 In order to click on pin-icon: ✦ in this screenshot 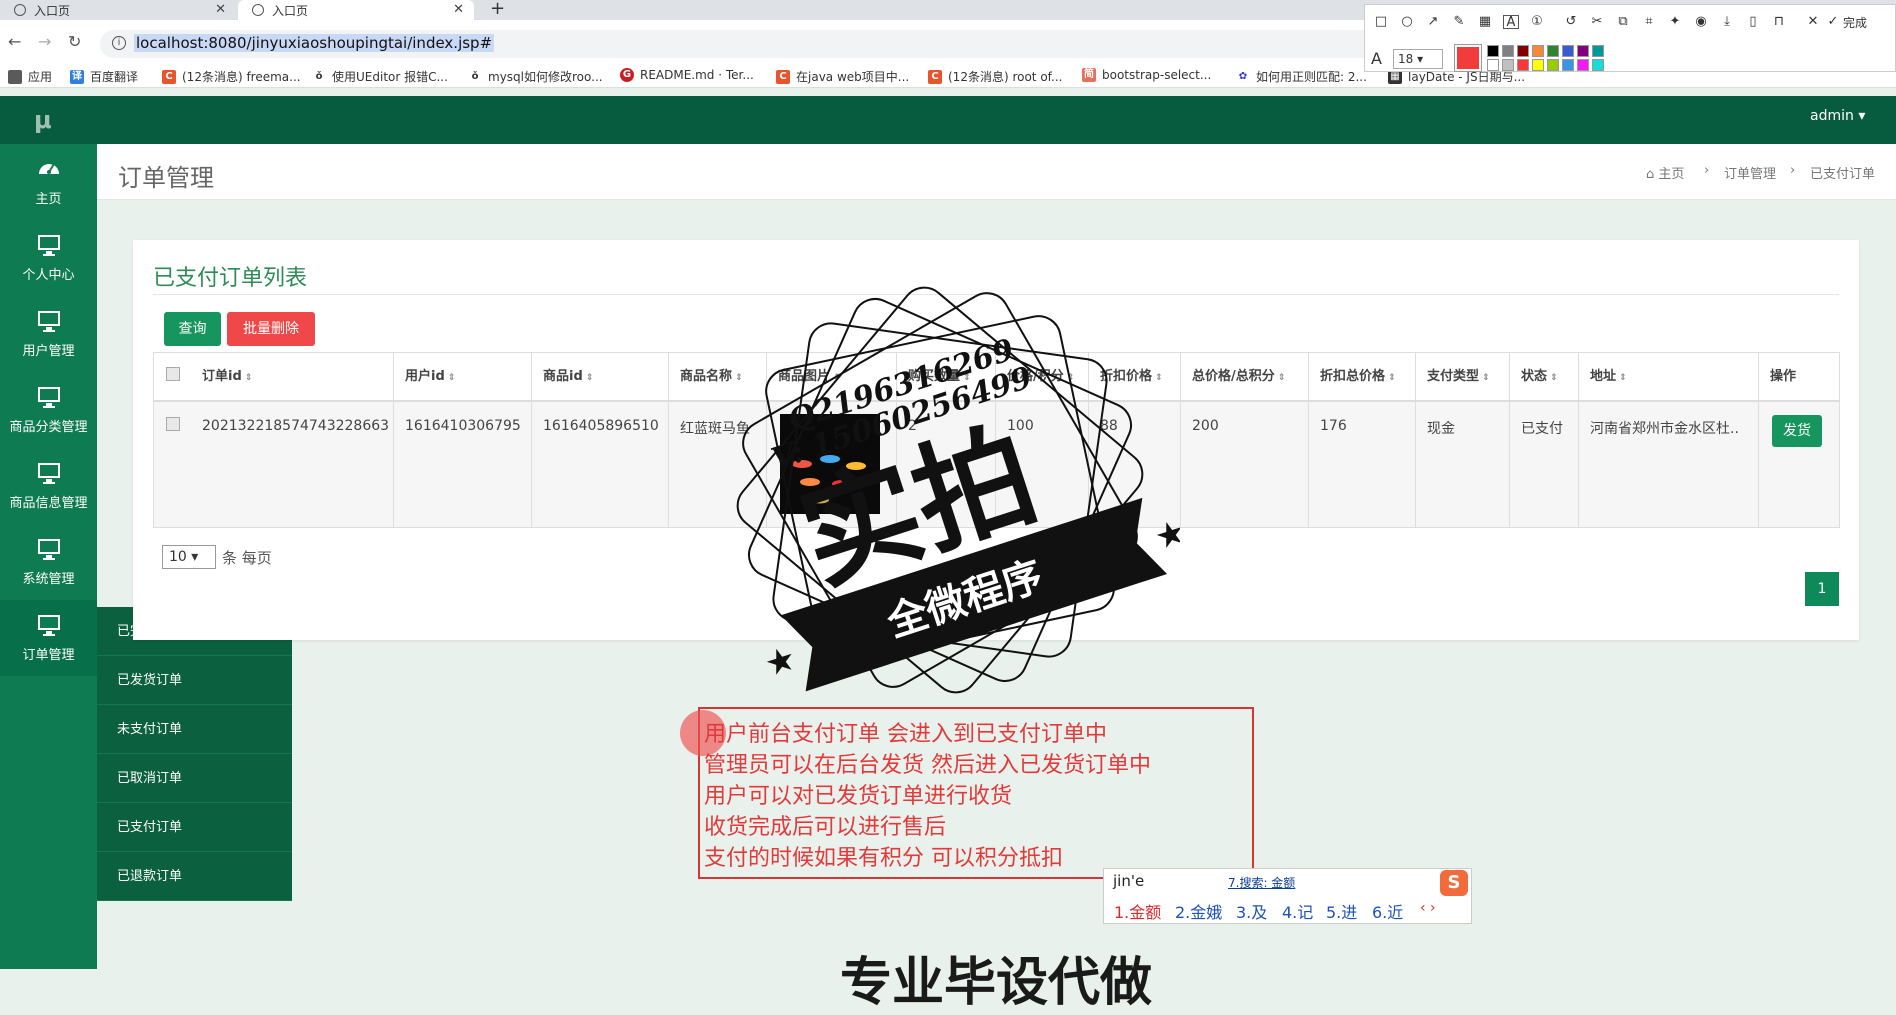, I will do `click(1675, 22)`.